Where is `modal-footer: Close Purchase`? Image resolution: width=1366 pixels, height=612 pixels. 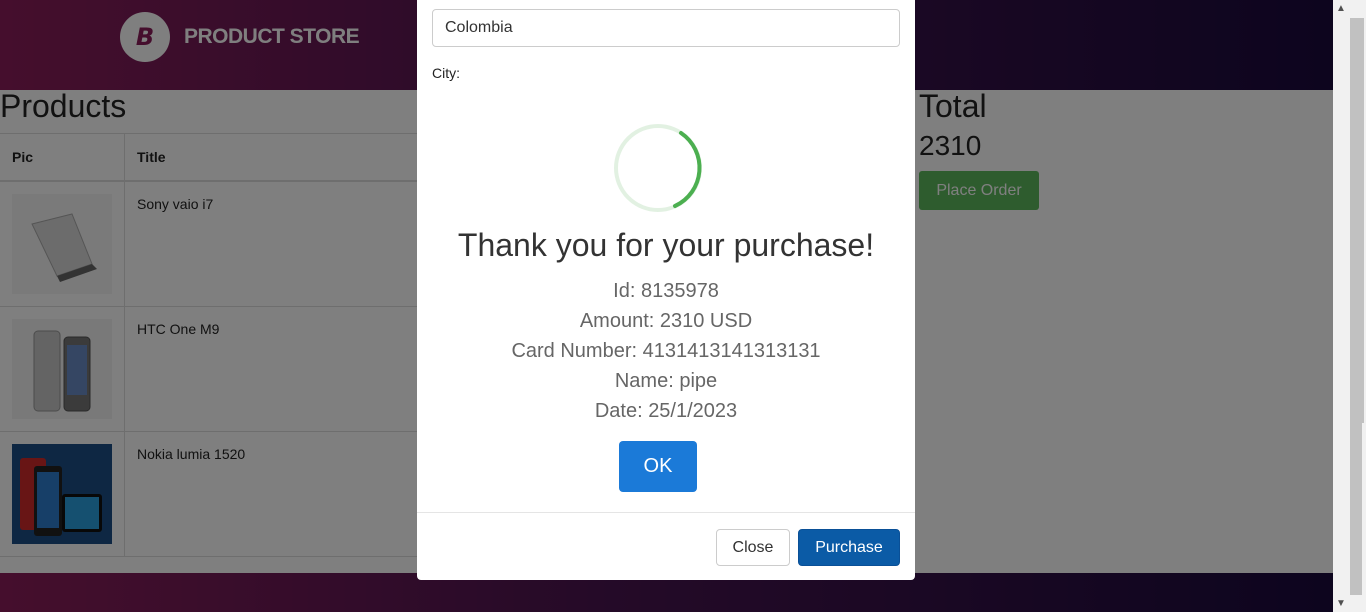 modal-footer: Close Purchase is located at coordinates (666, 546).